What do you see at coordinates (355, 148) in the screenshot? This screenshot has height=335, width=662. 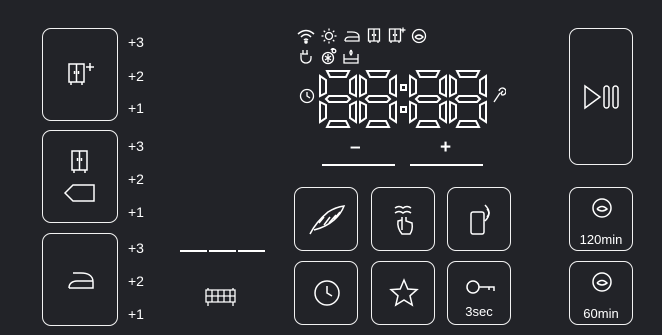 I see `minus-label: –` at bounding box center [355, 148].